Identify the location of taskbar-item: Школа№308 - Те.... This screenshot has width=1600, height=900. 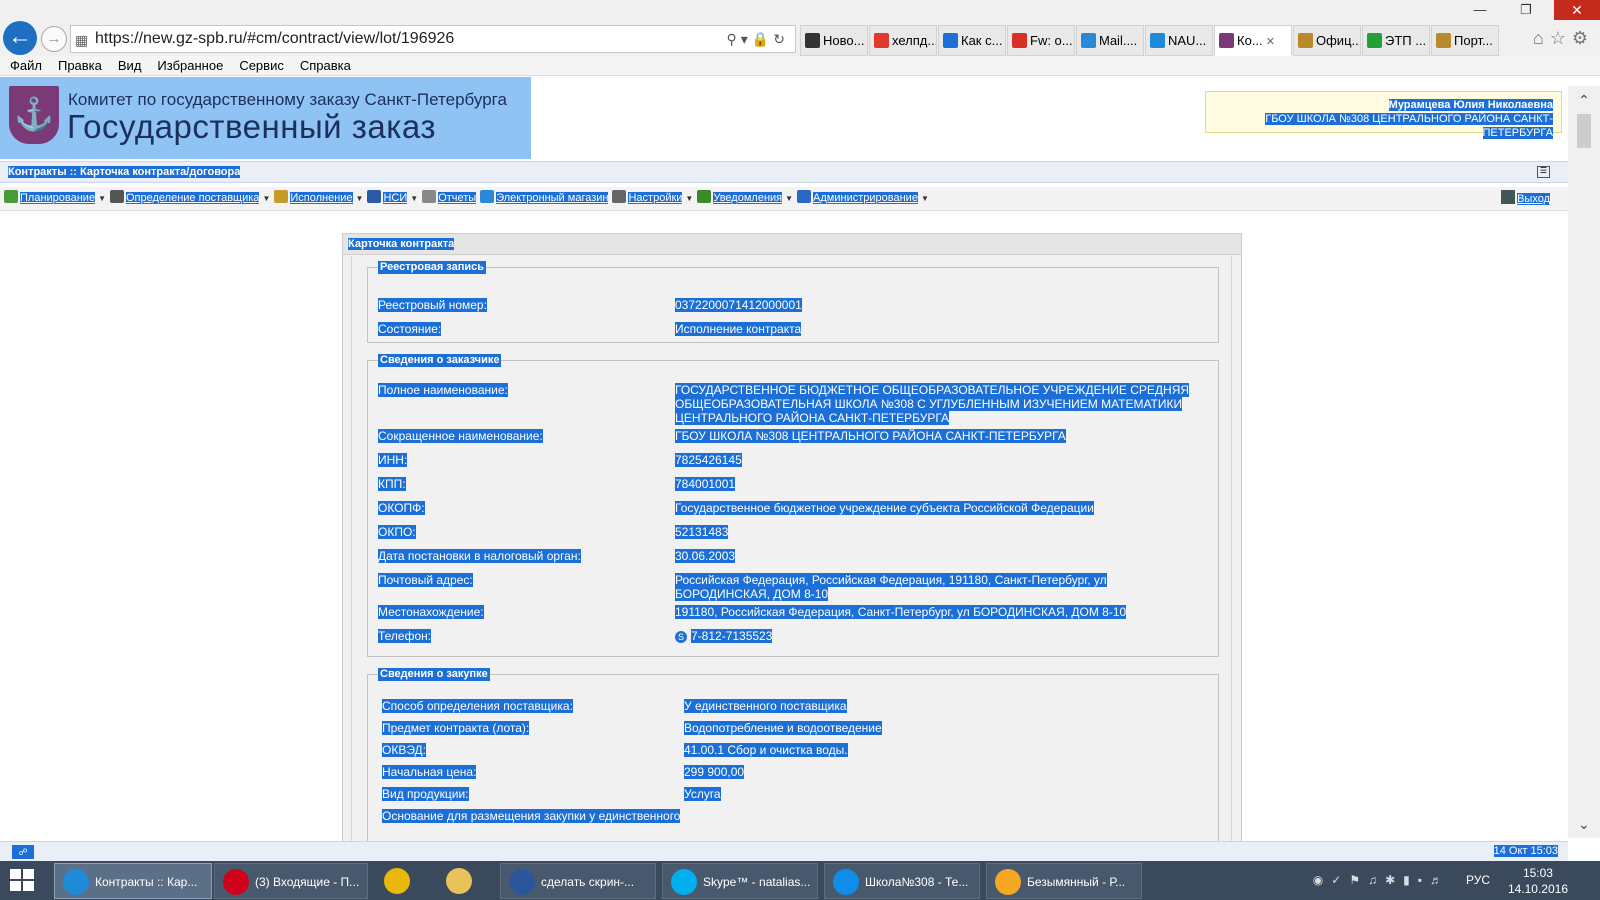
(902, 881).